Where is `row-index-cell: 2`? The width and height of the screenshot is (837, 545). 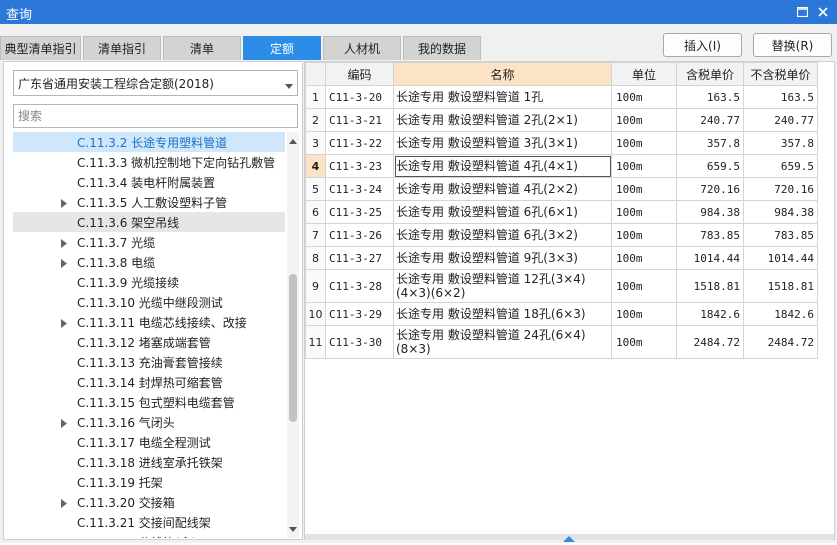
row-index-cell: 2 is located at coordinates (315, 120).